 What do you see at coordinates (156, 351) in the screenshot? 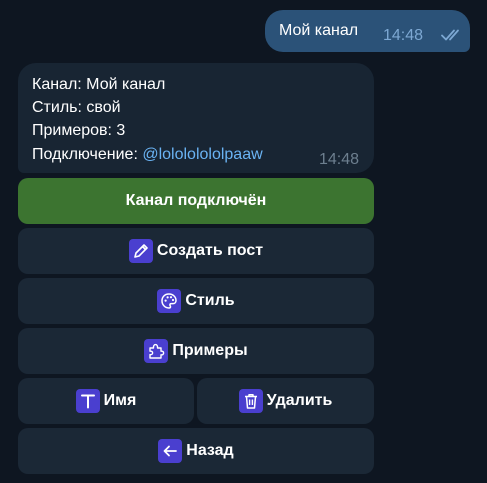
I see `puzzle-icon` at bounding box center [156, 351].